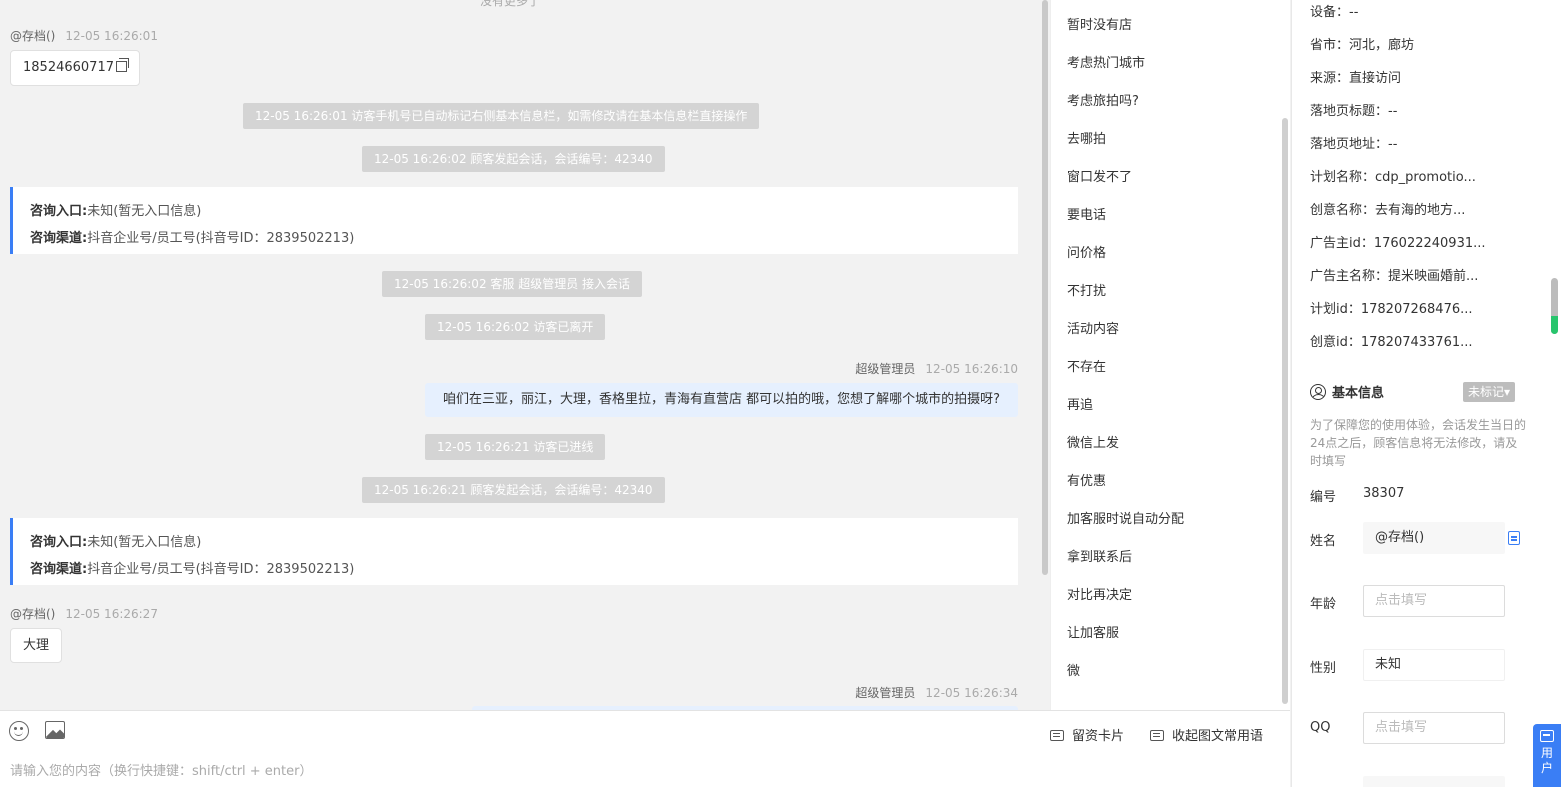  Describe the element at coordinates (19, 731) in the screenshot. I see `emoji-icon` at that location.